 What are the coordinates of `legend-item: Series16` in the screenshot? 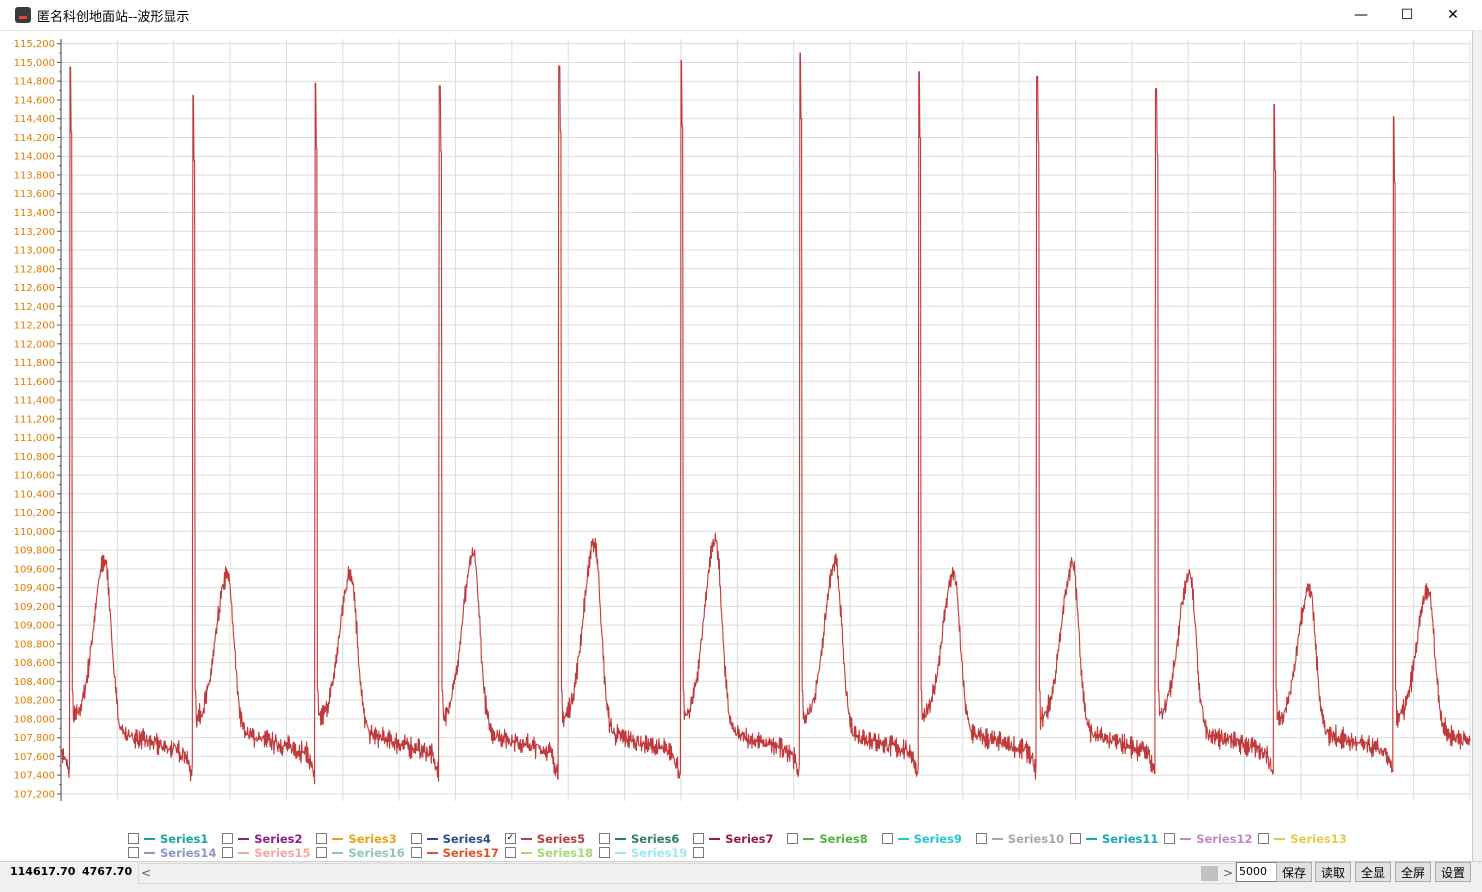 It's located at (360, 853).